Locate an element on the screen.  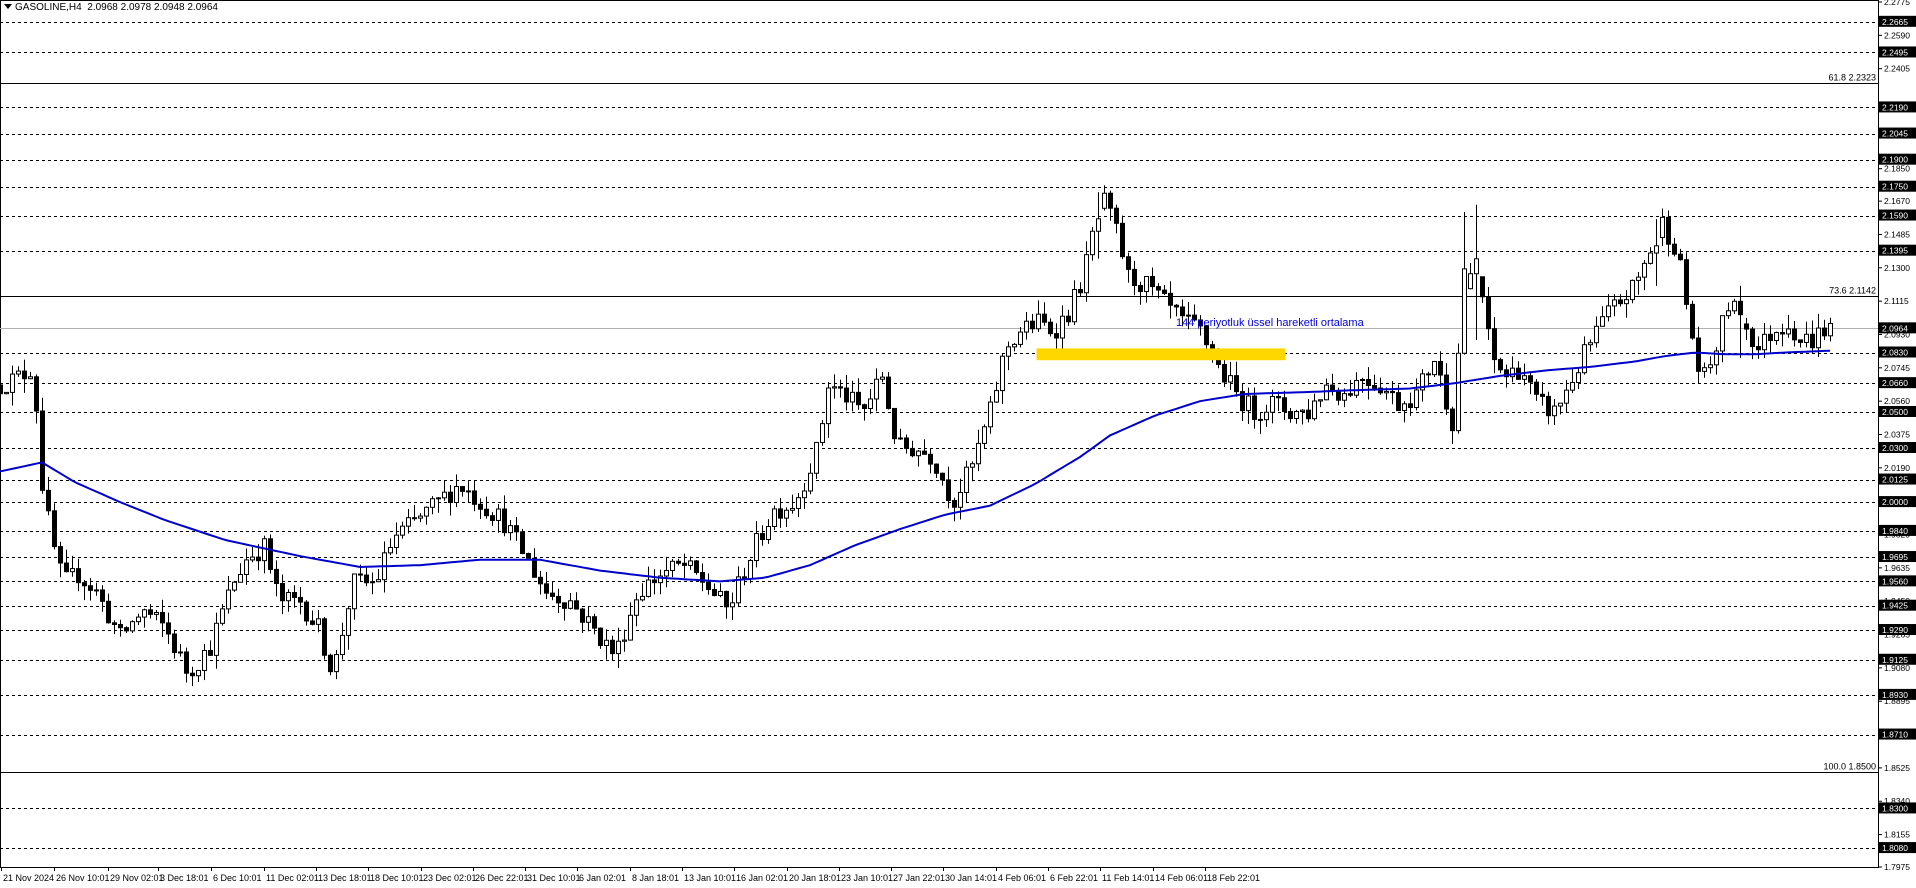
y-tick-label: 1.8155 is located at coordinates (1897, 835).